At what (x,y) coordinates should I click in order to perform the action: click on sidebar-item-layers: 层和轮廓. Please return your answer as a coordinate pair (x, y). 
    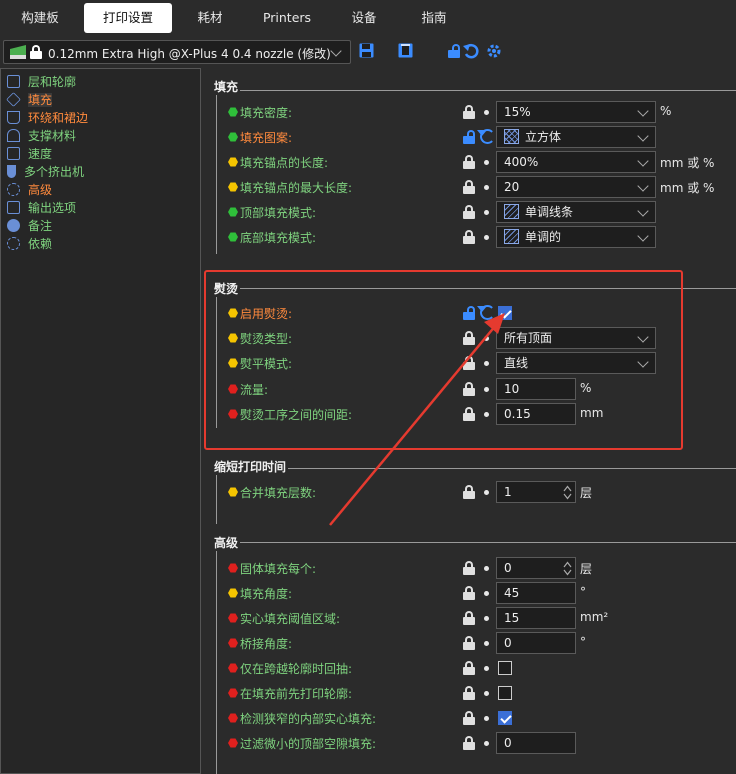
    Looking at the image, I should click on (41, 82).